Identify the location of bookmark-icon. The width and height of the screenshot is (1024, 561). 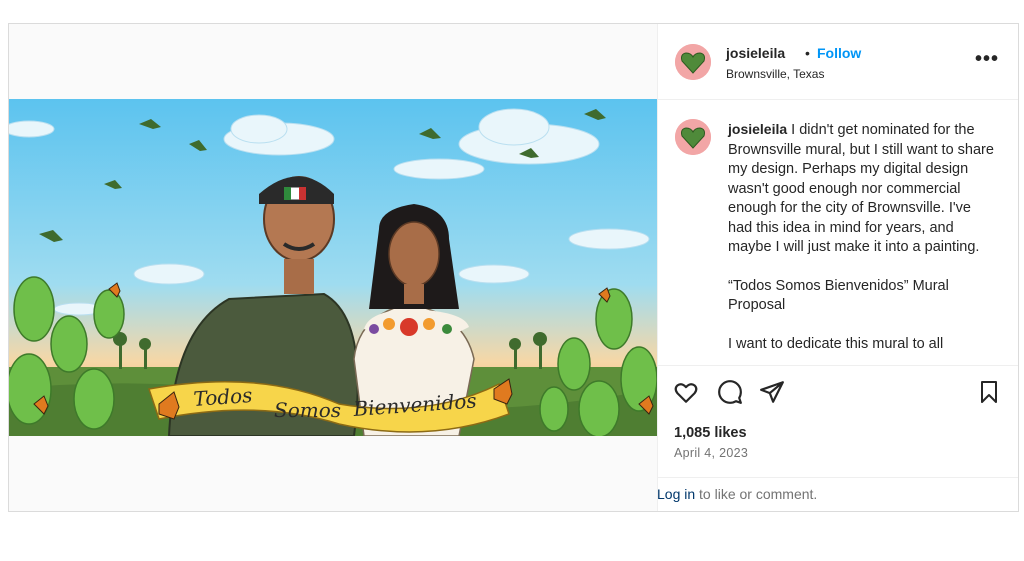
(989, 394).